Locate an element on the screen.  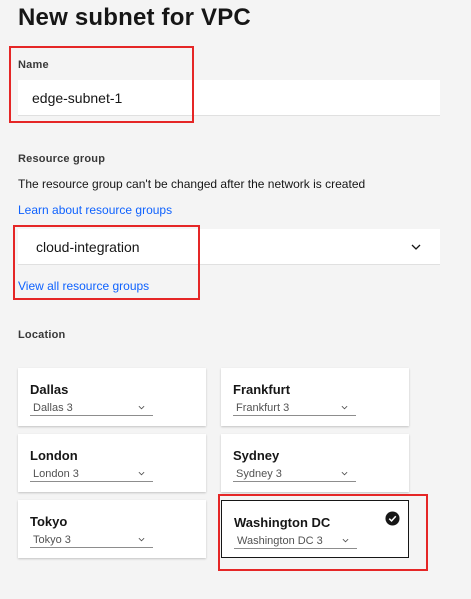
resource-group-label: Resource group is located at coordinates (62, 159).